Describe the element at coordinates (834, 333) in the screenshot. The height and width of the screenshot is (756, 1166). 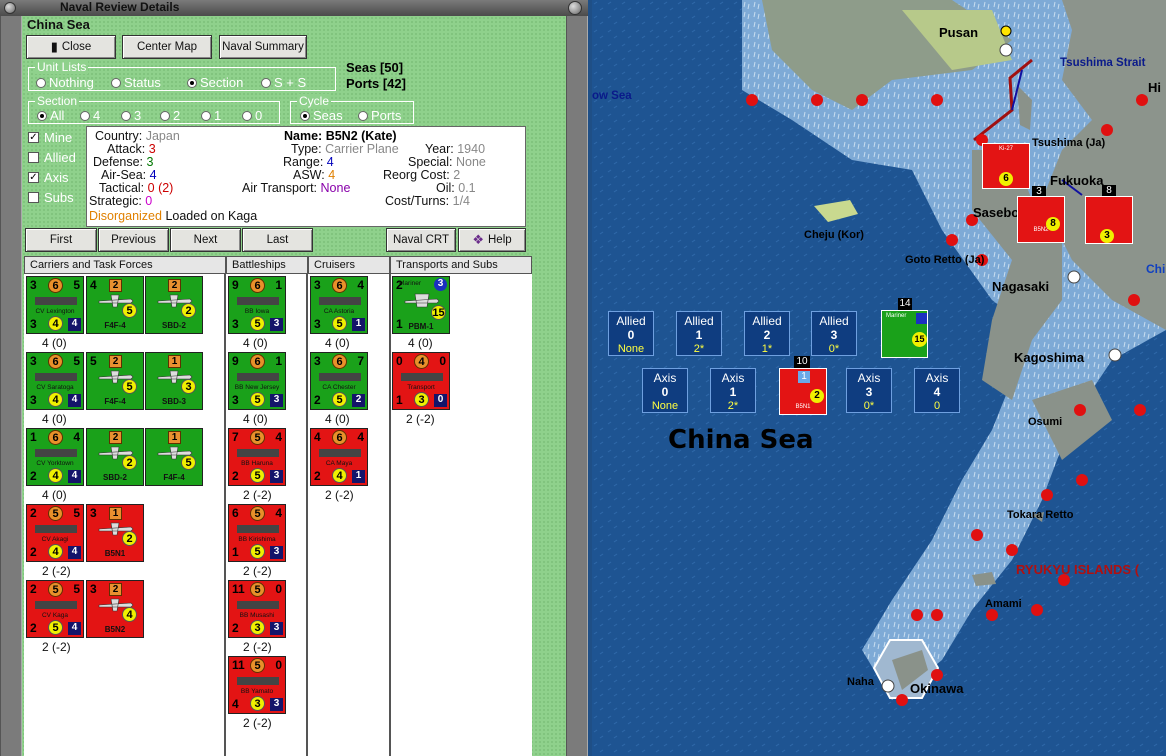
I see `allied-search-box: Allied 3 0*` at that location.